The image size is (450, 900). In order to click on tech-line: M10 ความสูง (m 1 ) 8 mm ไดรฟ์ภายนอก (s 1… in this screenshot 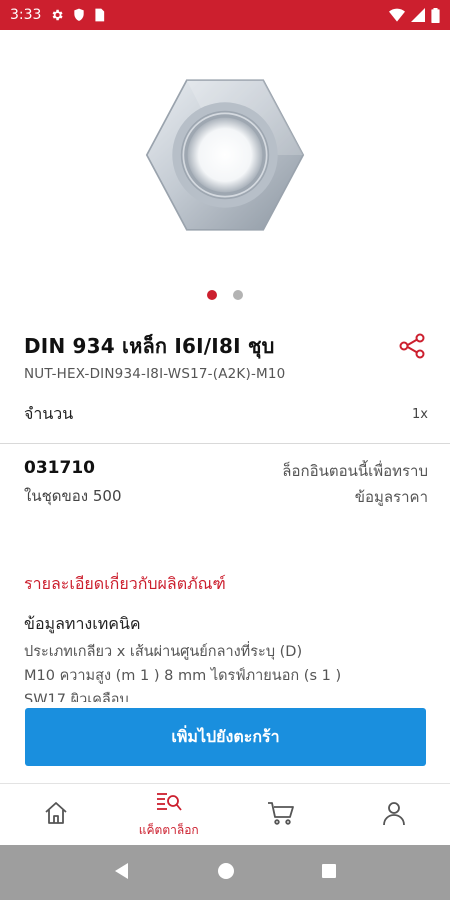, I will do `click(183, 676)`.